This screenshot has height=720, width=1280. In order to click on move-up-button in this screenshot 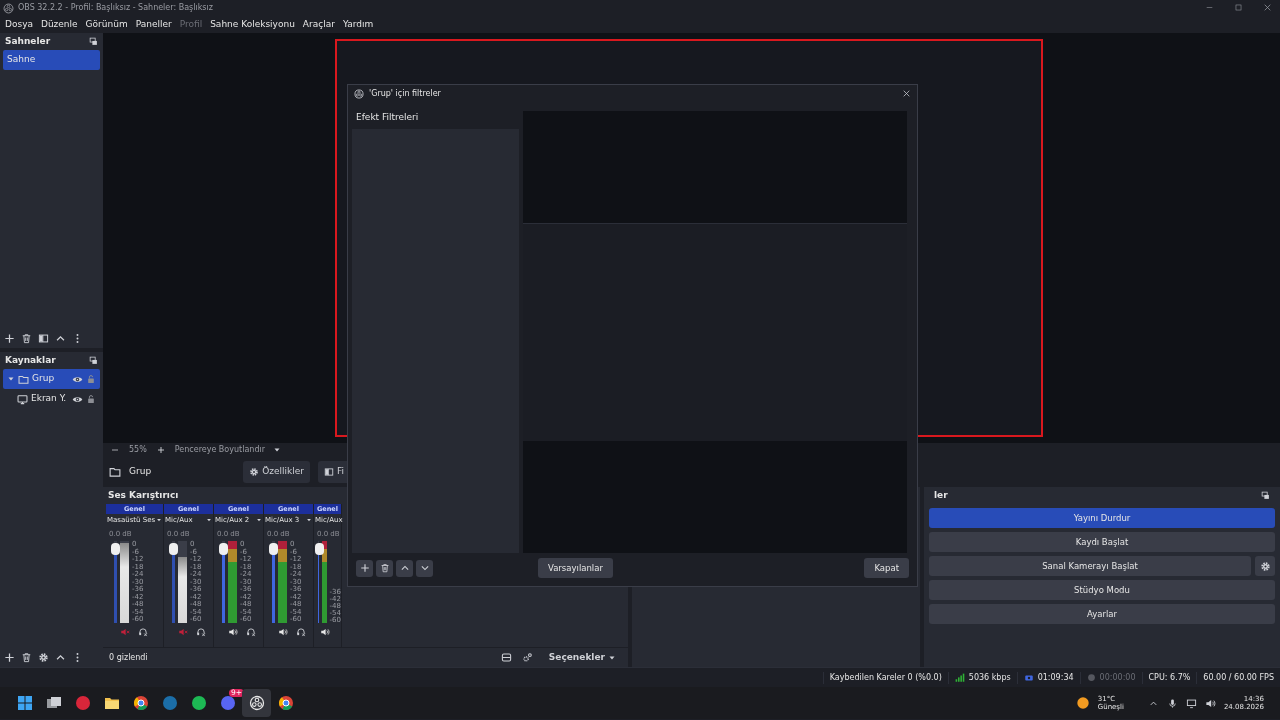, I will do `click(404, 568)`.